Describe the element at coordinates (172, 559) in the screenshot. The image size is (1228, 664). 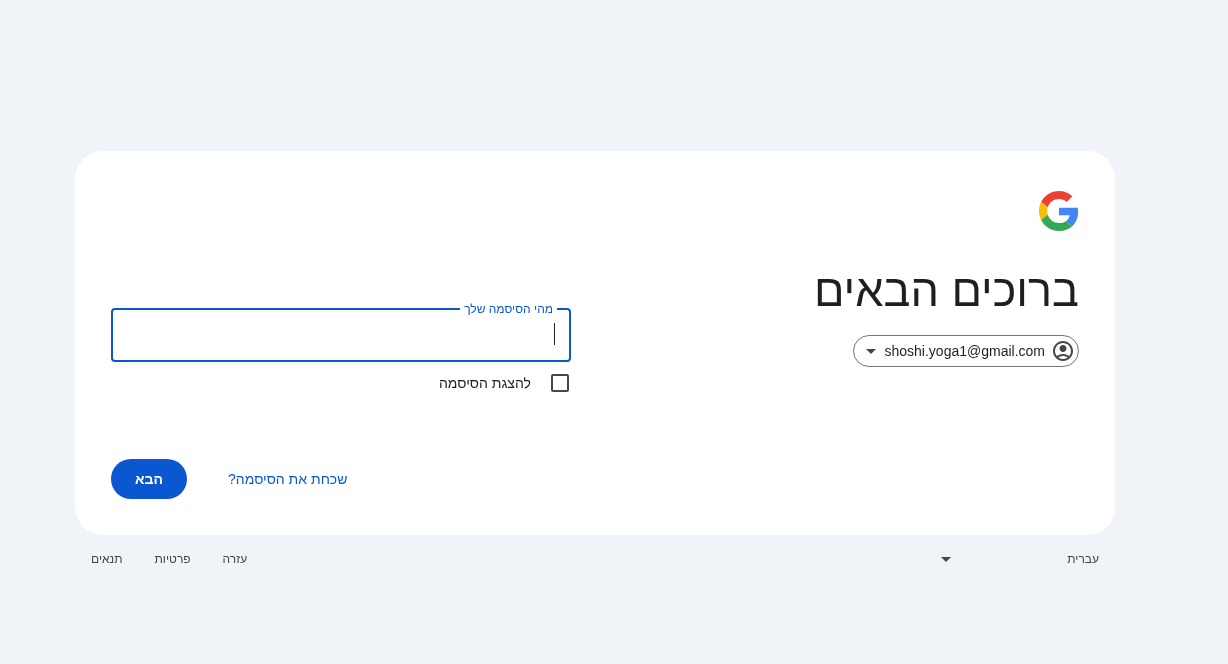
I see `footer-link: פרטיות` at that location.